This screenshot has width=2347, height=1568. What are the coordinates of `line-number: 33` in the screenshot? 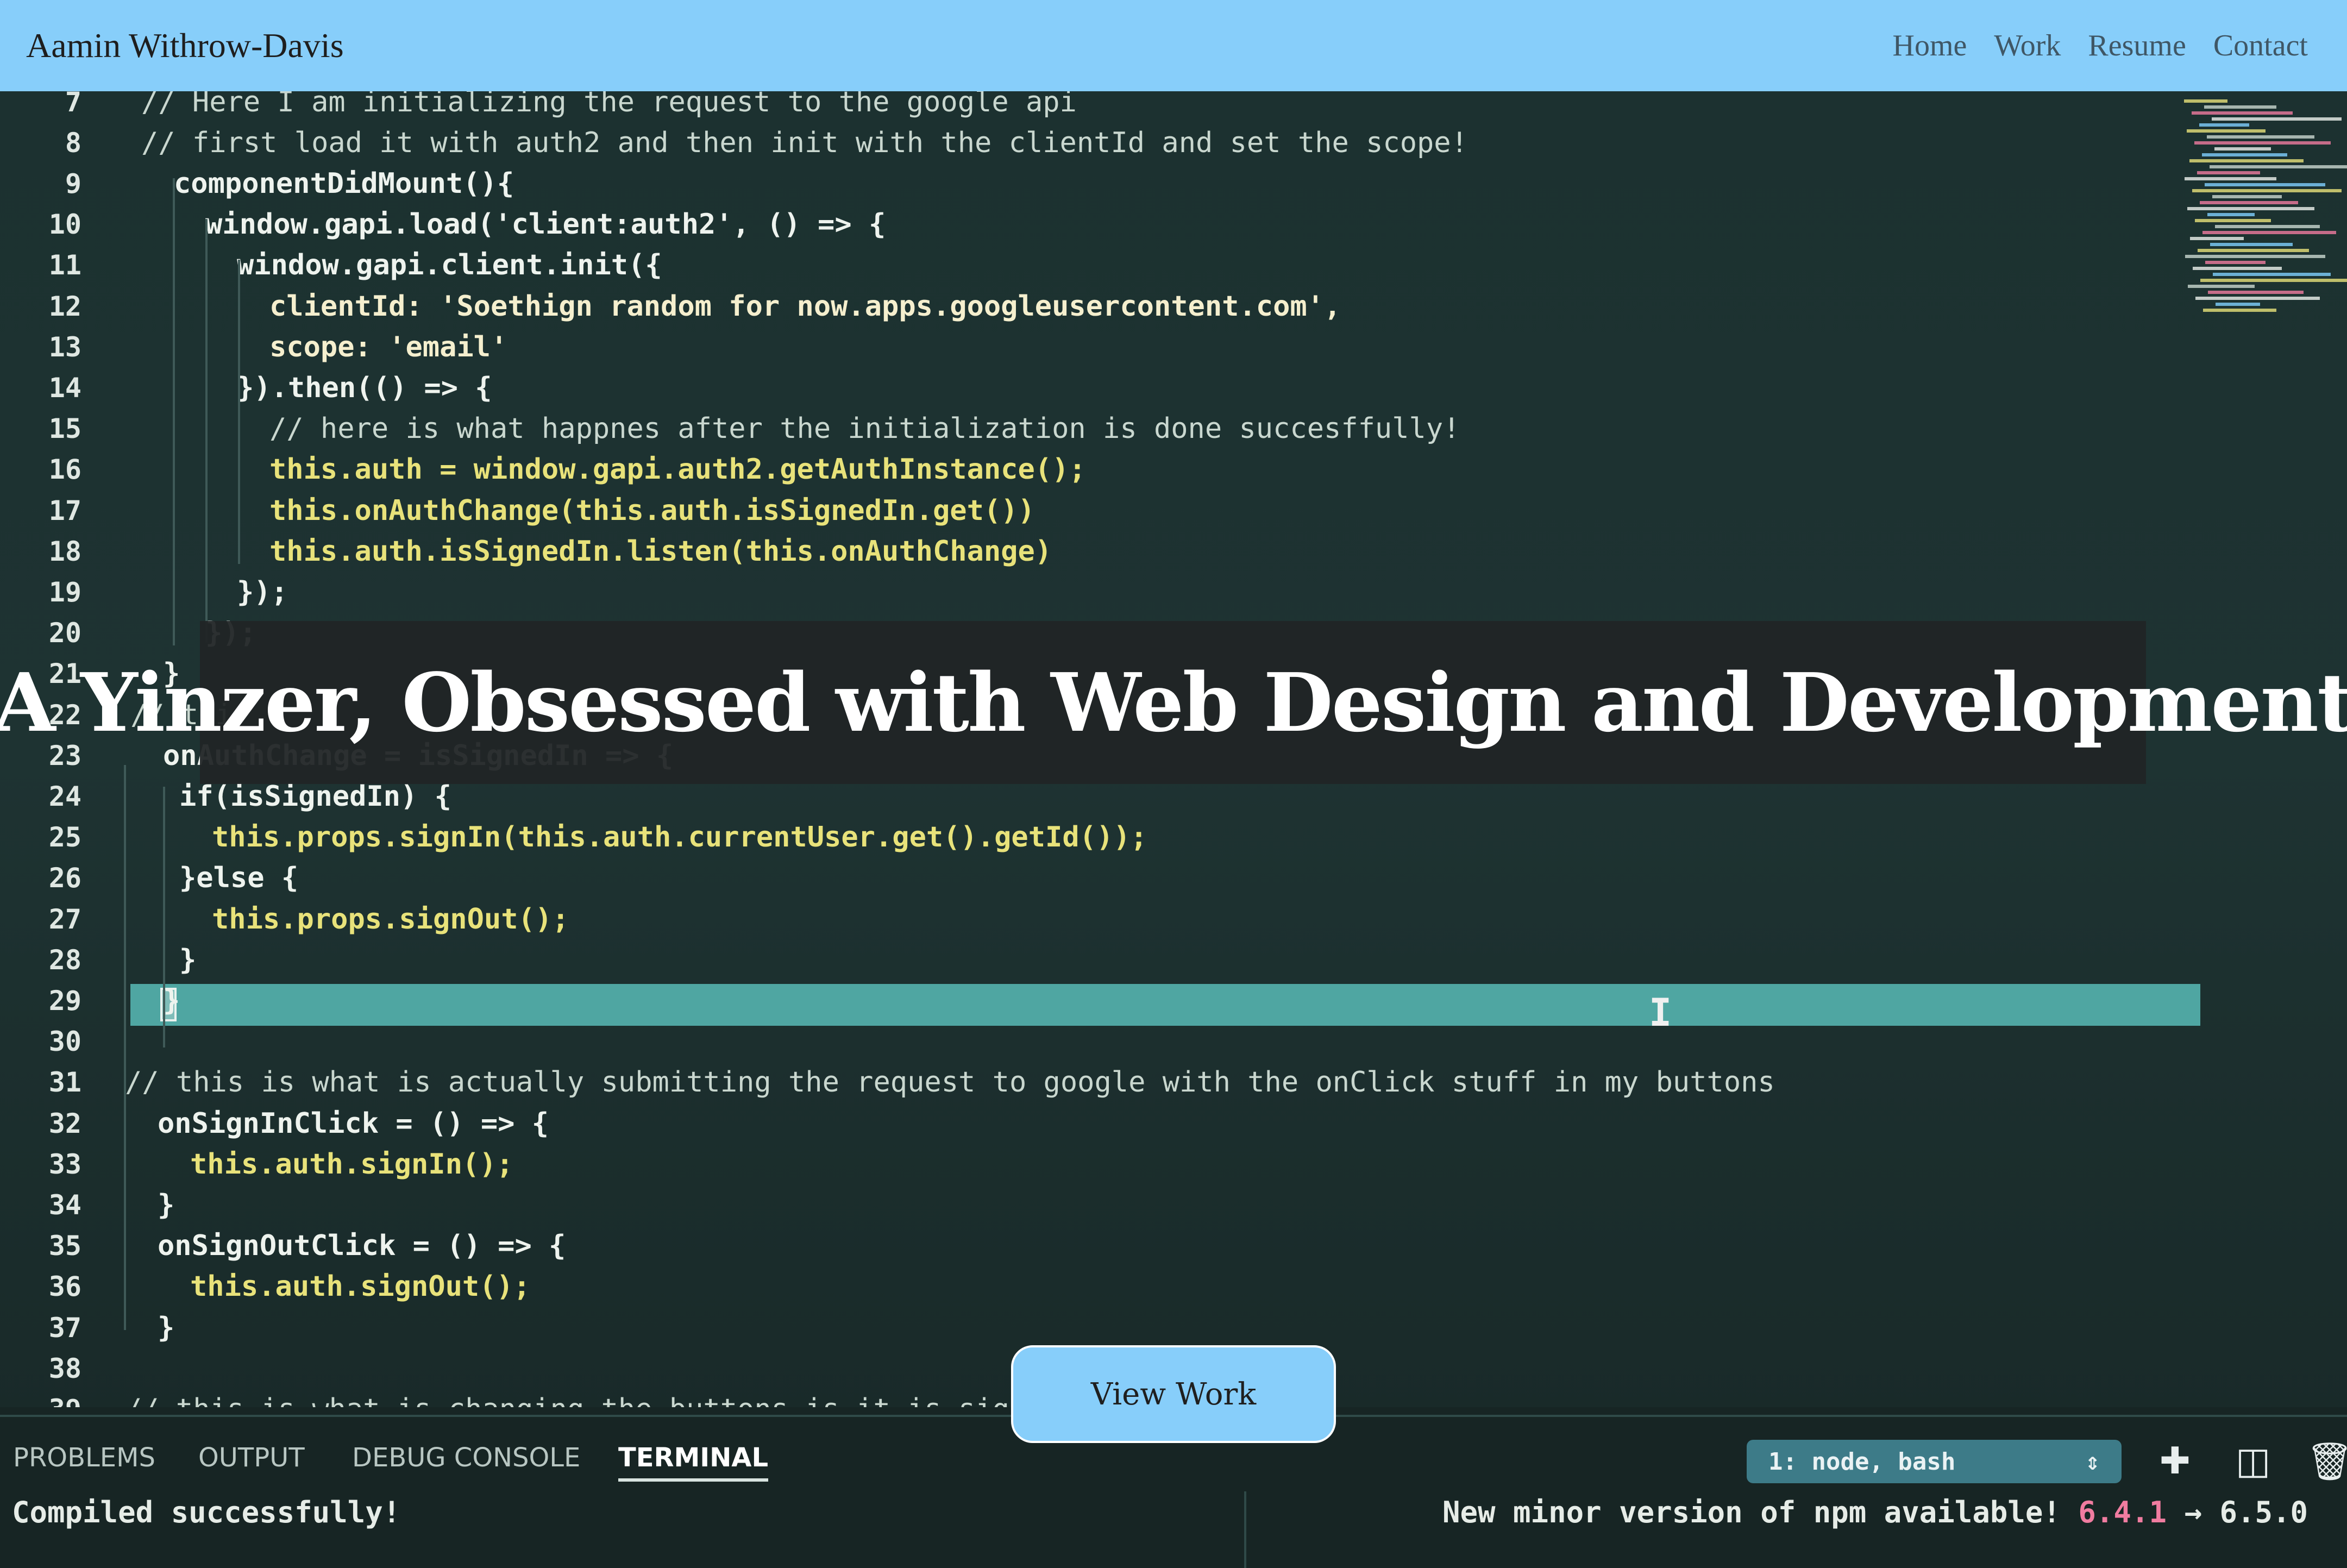 It's located at (64, 1164).